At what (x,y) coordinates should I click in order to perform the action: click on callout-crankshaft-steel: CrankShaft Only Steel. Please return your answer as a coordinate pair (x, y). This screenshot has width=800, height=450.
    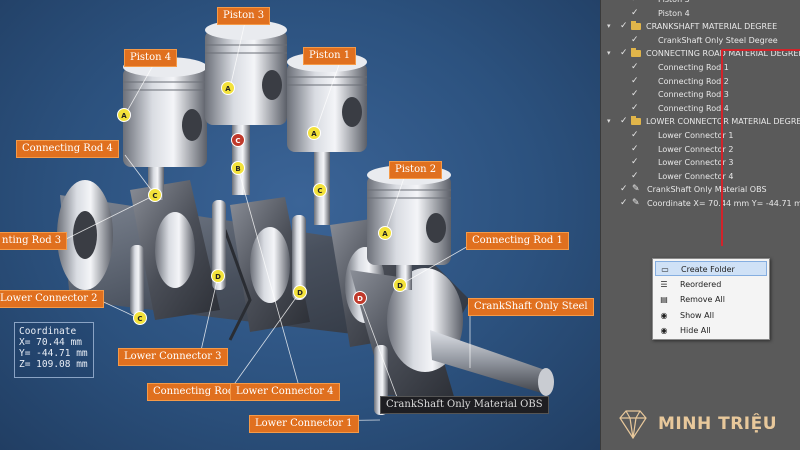
    Looking at the image, I should click on (531, 307).